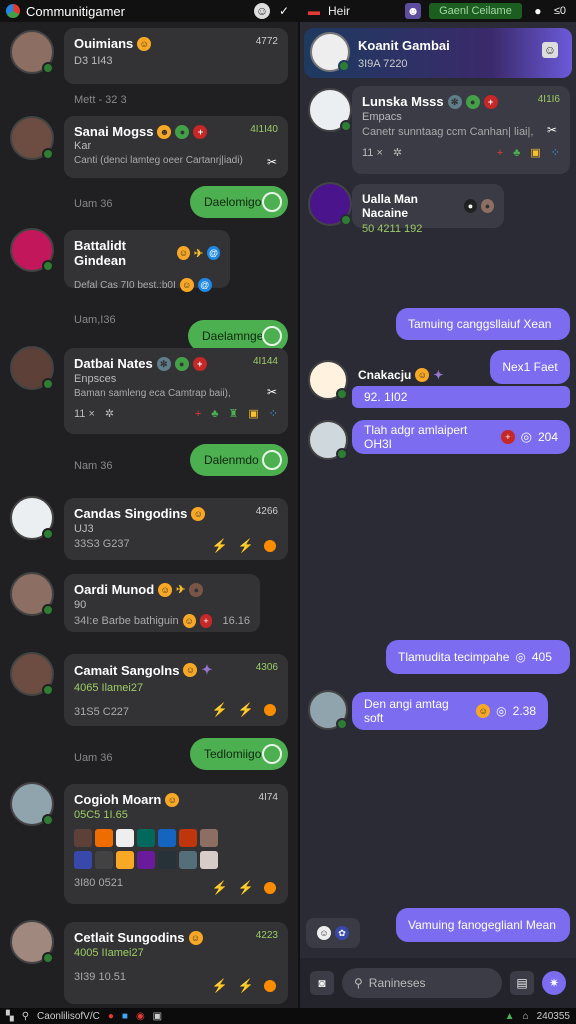  I want to click on contact-name: Sanai Mogss, so click(114, 131).